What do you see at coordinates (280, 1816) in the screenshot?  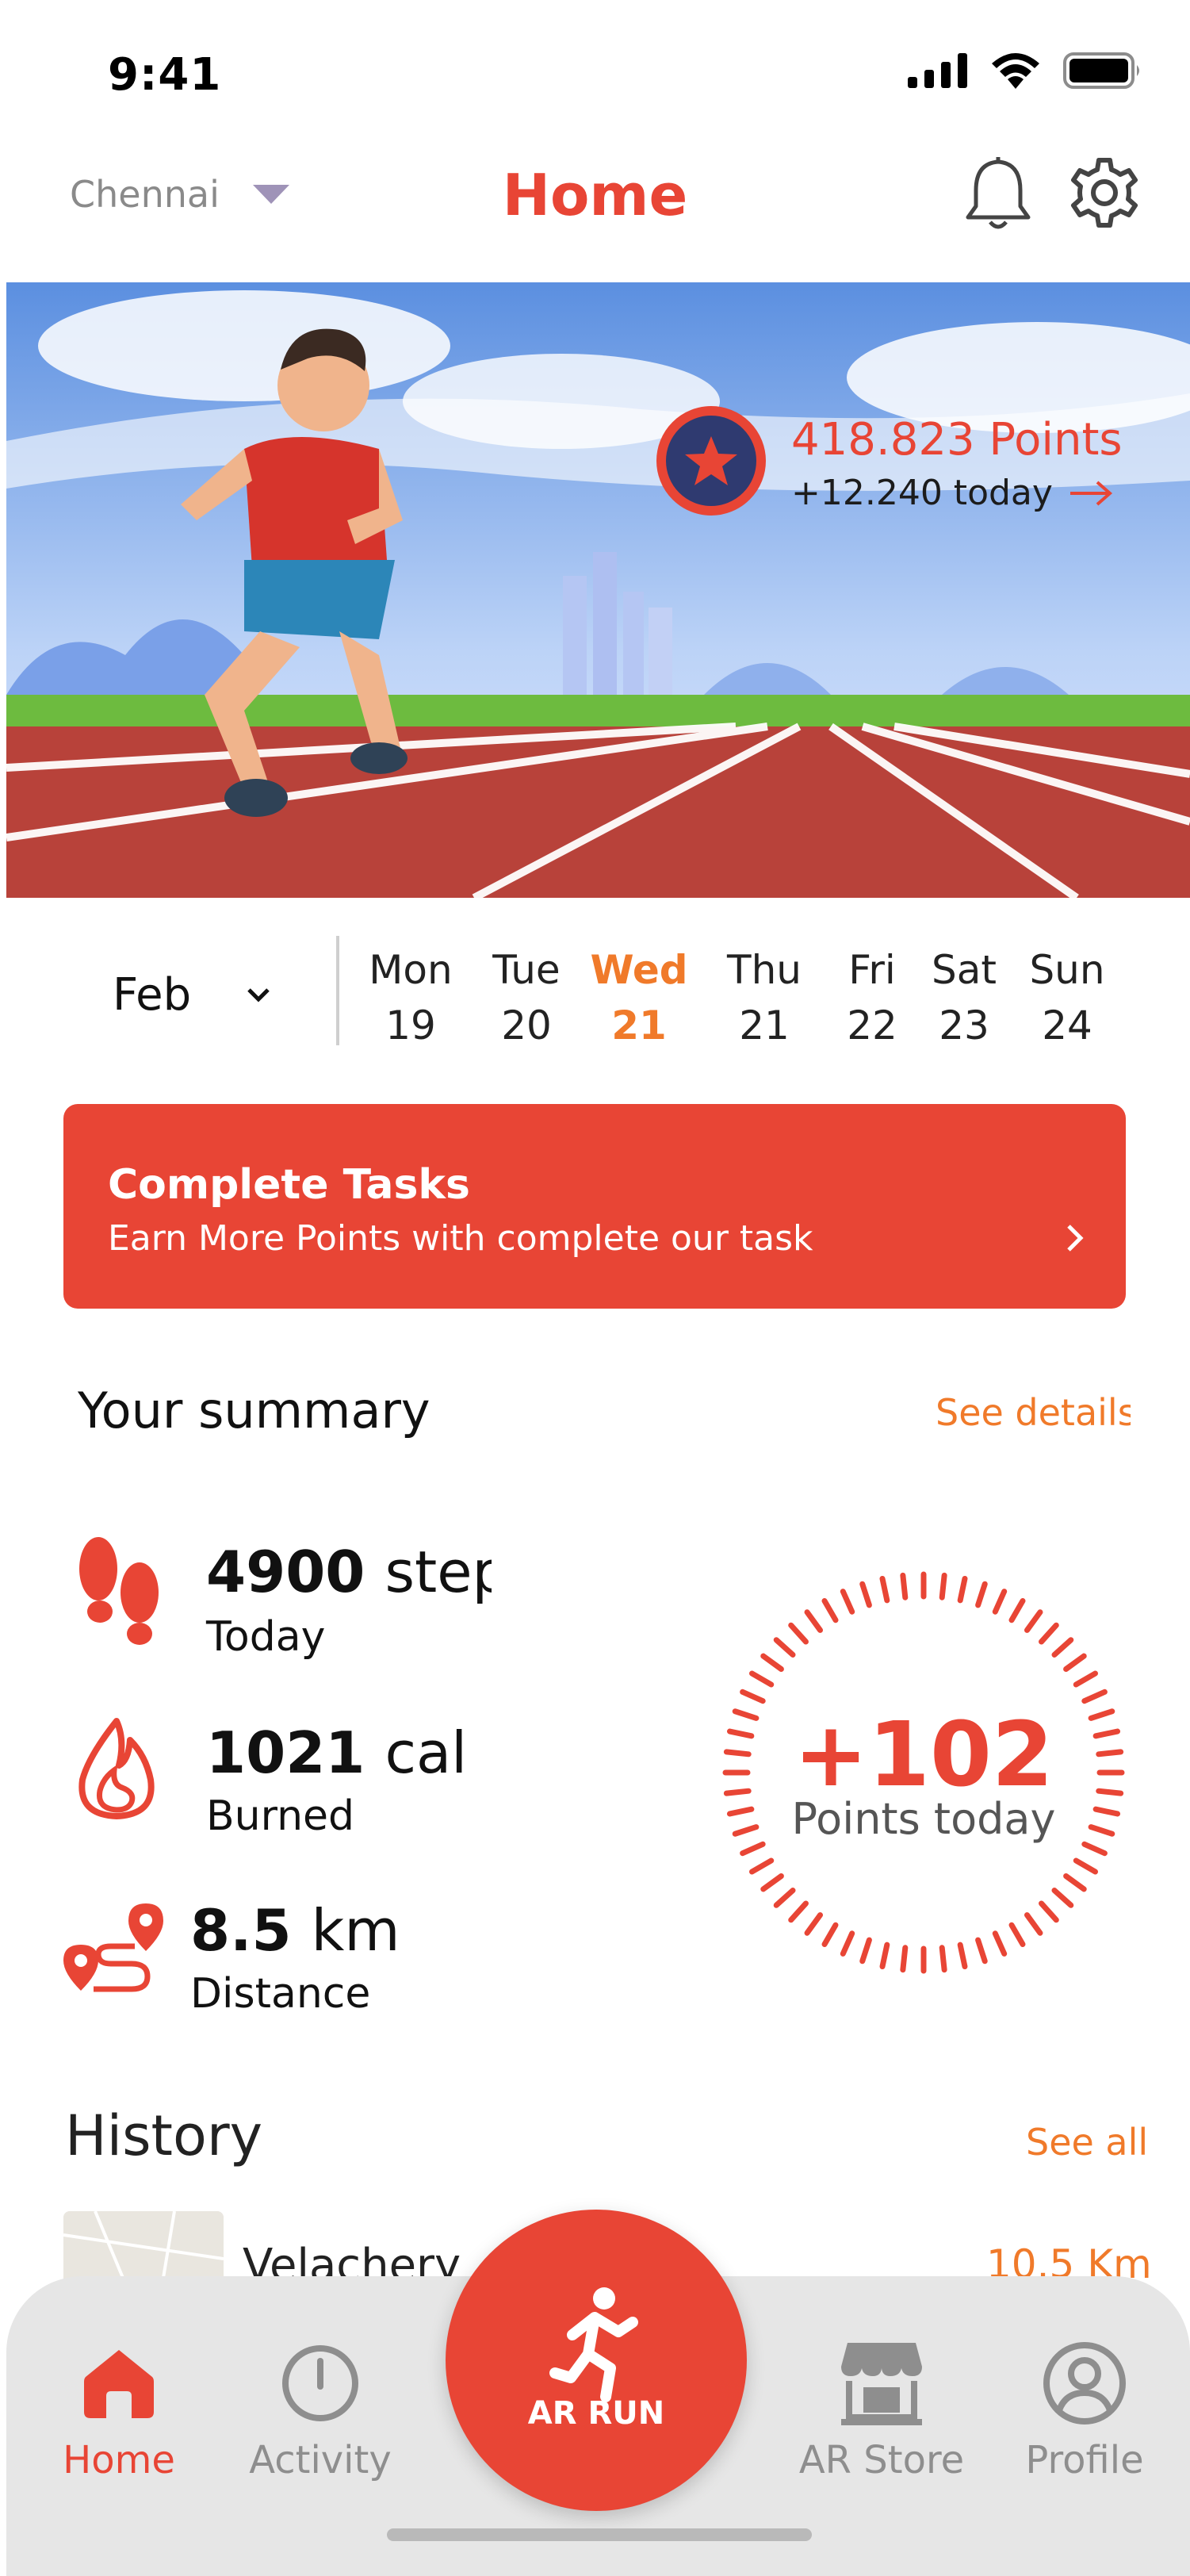 I see `calories-label: Burned` at bounding box center [280, 1816].